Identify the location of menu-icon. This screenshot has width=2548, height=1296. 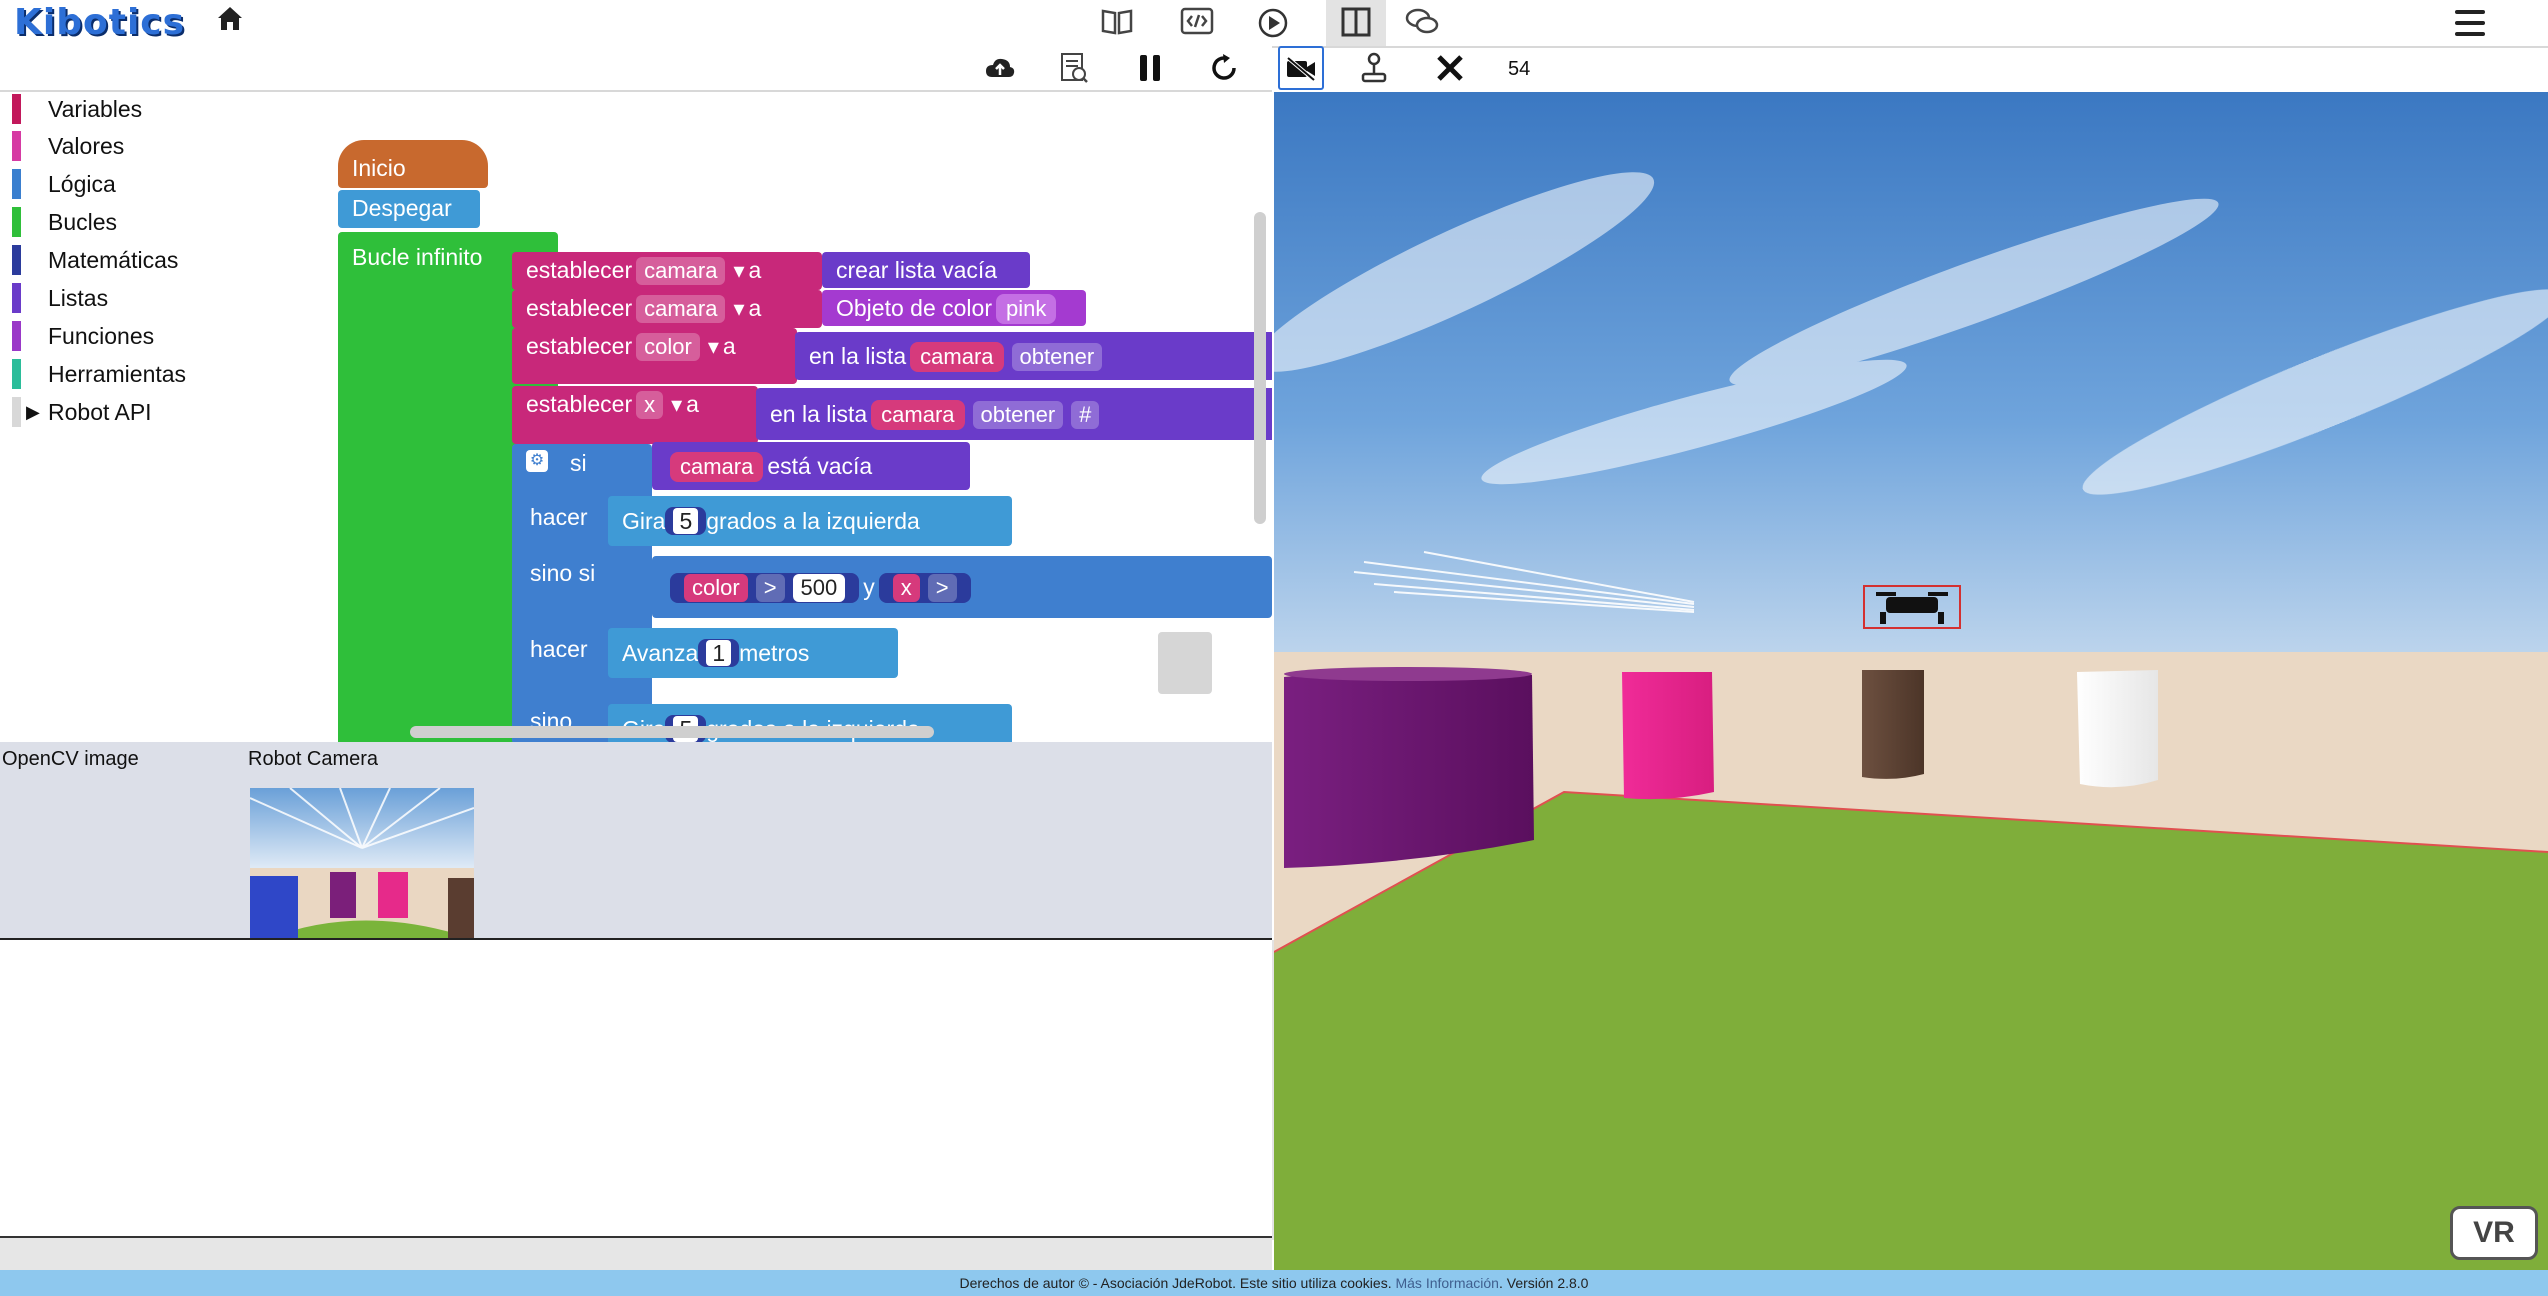
(2472, 24).